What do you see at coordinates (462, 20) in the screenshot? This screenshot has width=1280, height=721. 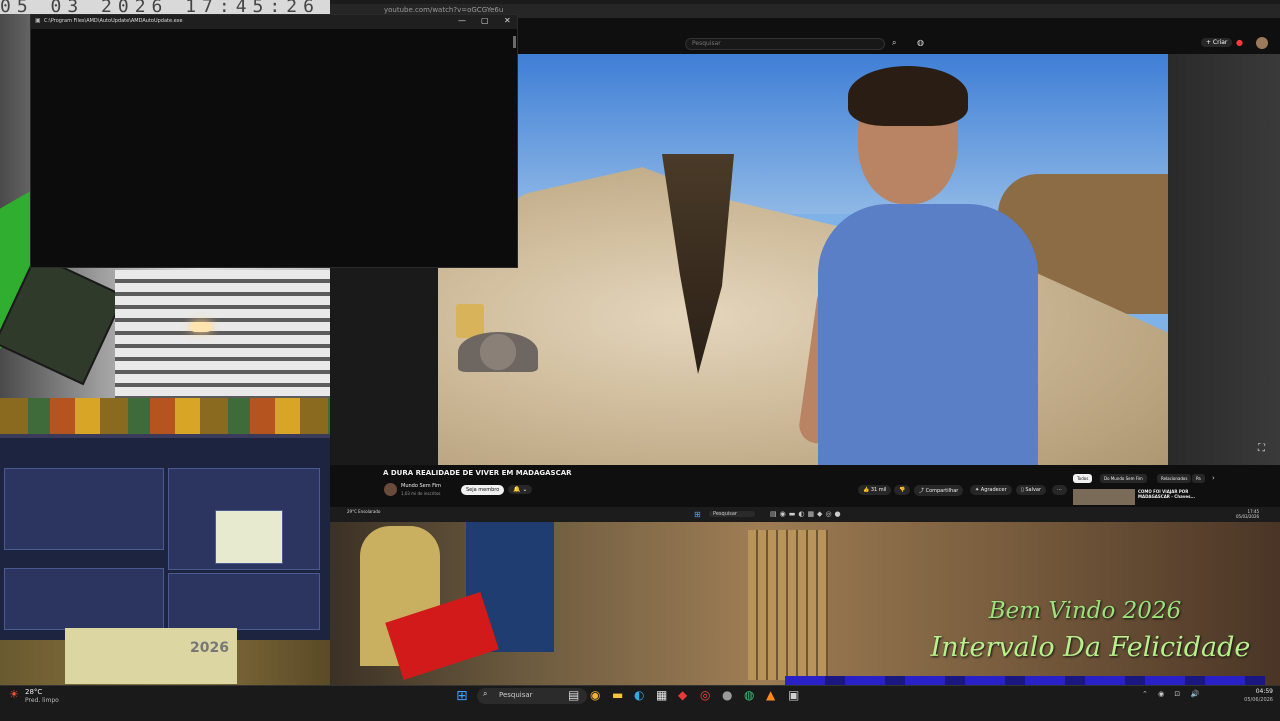 I see `minimize-icon: —` at bounding box center [462, 20].